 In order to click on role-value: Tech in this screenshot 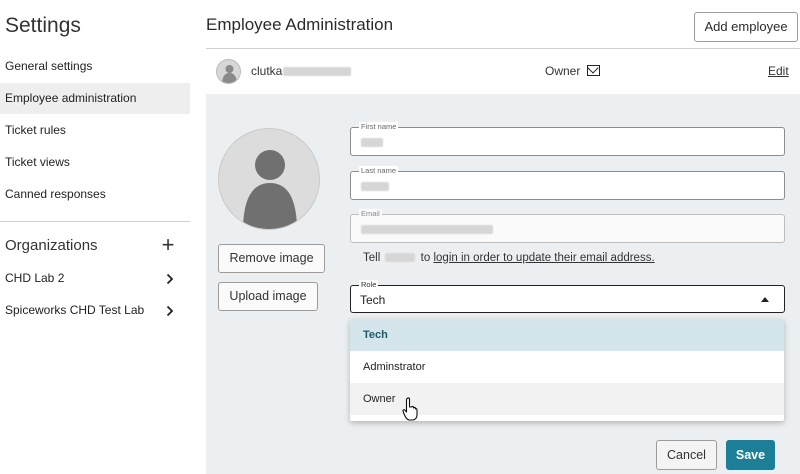, I will do `click(373, 300)`.